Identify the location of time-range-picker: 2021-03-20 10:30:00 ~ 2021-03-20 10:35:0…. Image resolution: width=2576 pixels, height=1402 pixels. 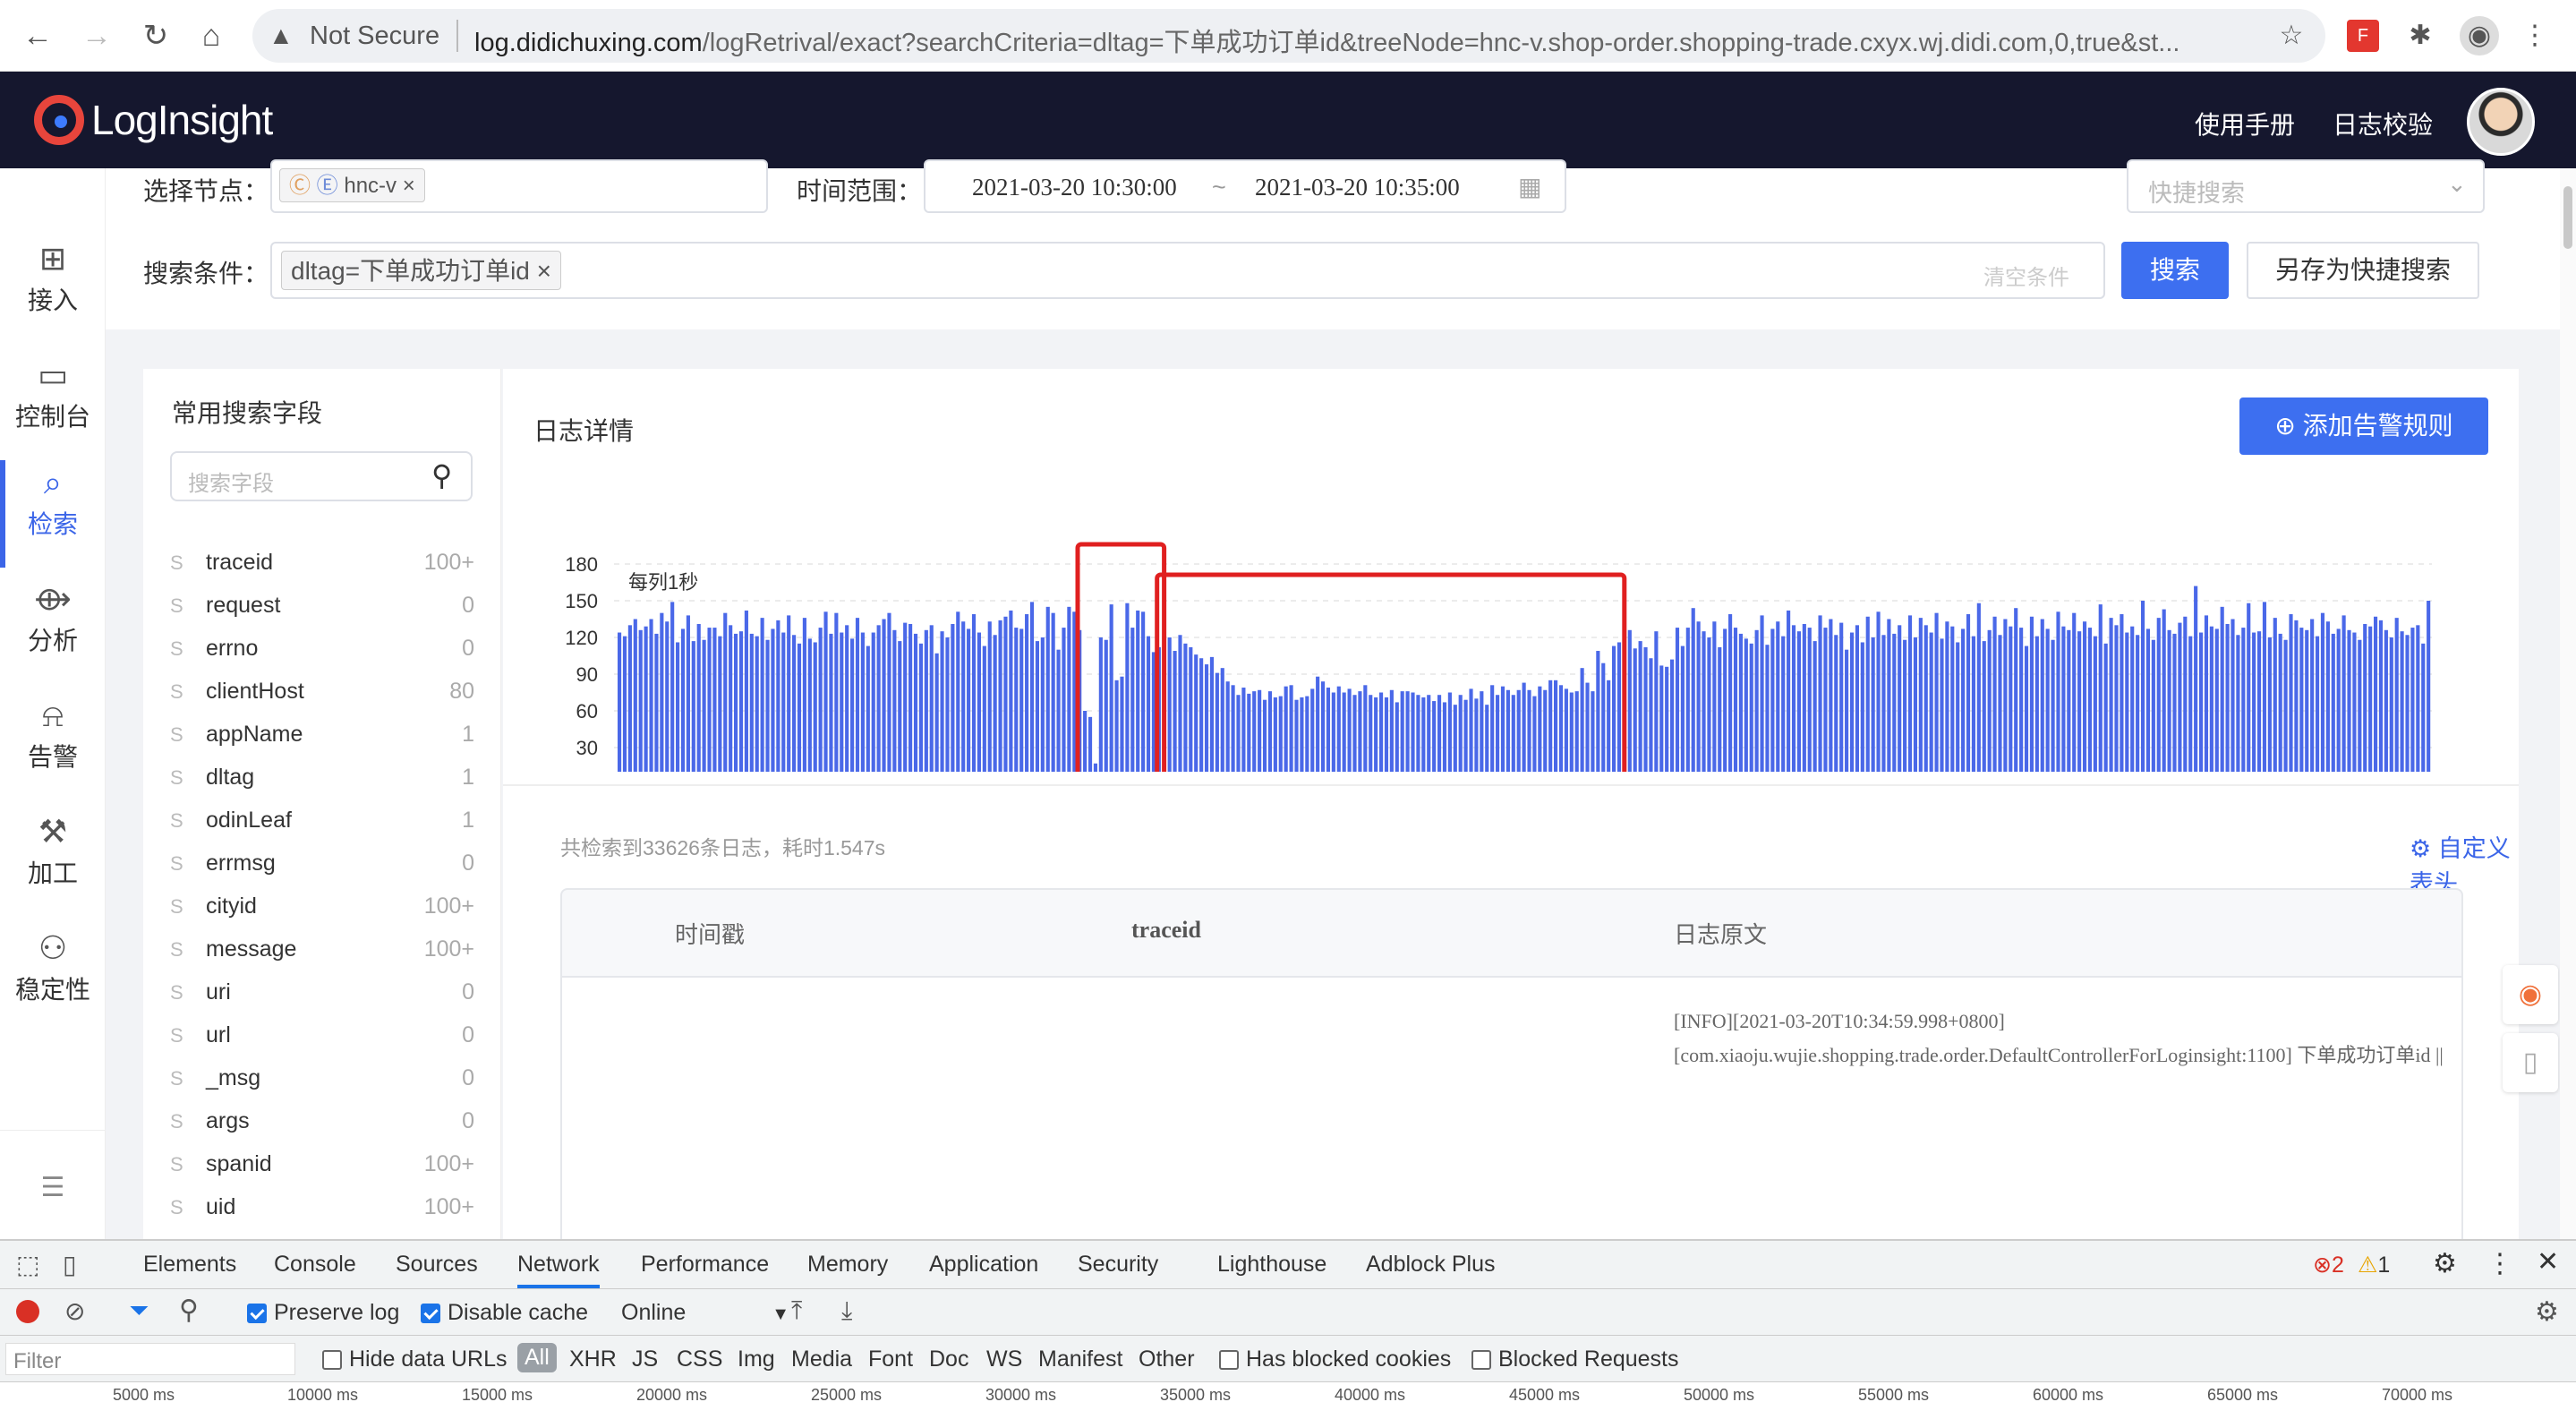
(1245, 186).